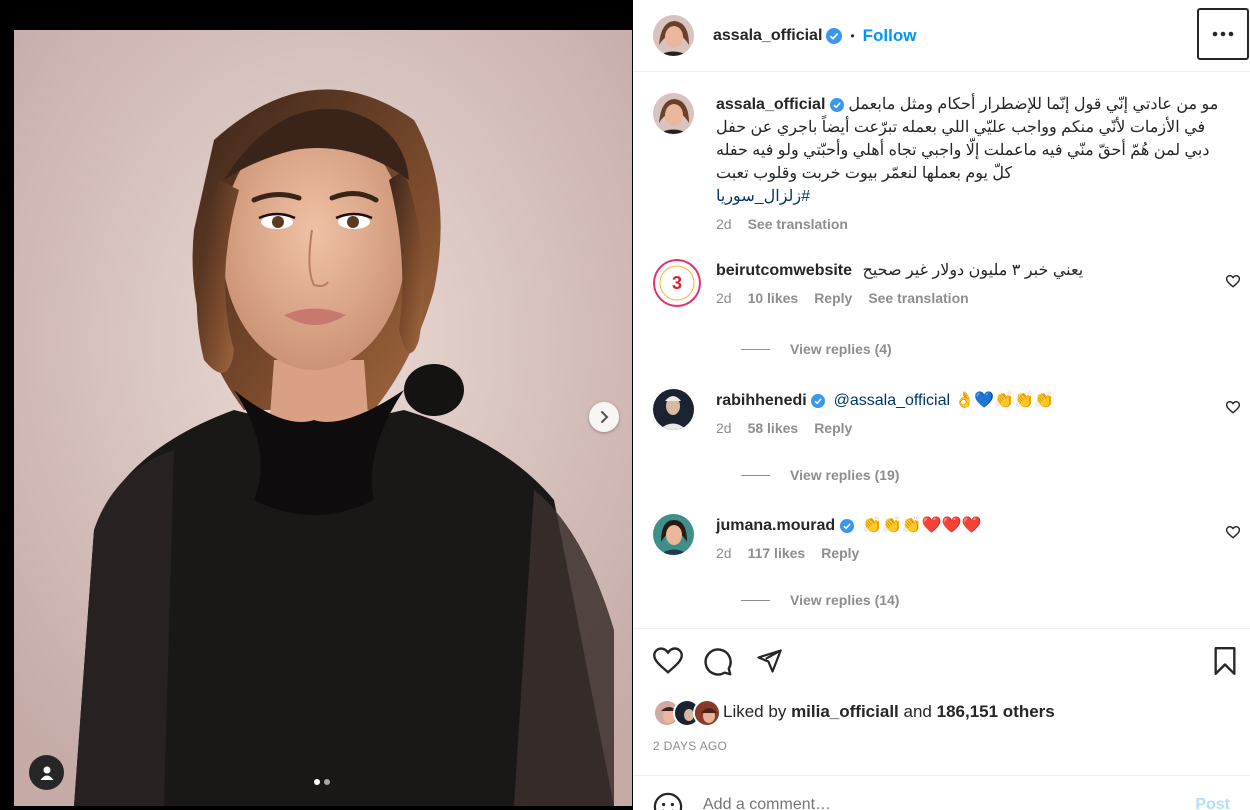  What do you see at coordinates (890, 36) in the screenshot?
I see `follow-button: Follow` at bounding box center [890, 36].